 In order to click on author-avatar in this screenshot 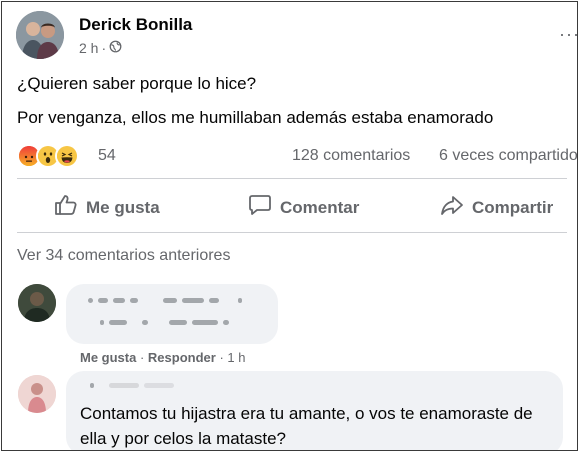, I will do `click(40, 35)`.